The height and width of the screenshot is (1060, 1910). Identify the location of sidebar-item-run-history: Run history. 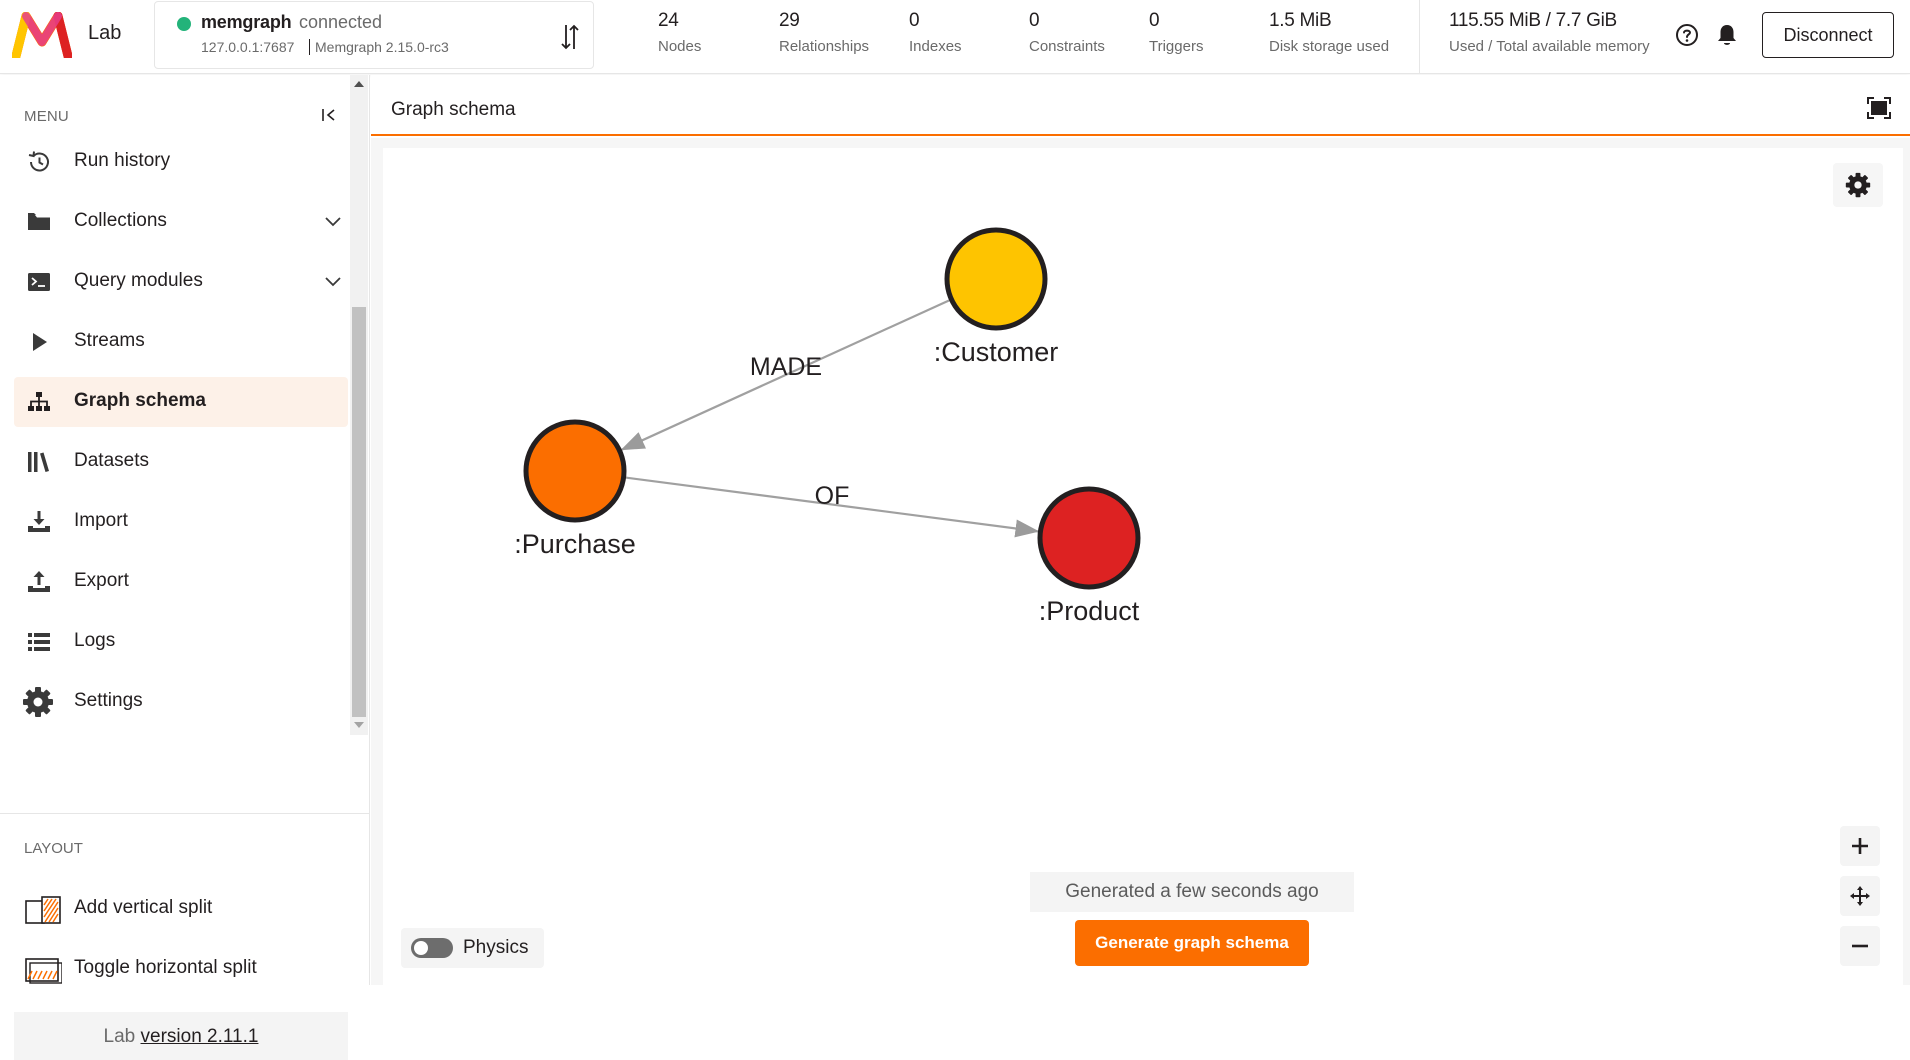
(181, 162).